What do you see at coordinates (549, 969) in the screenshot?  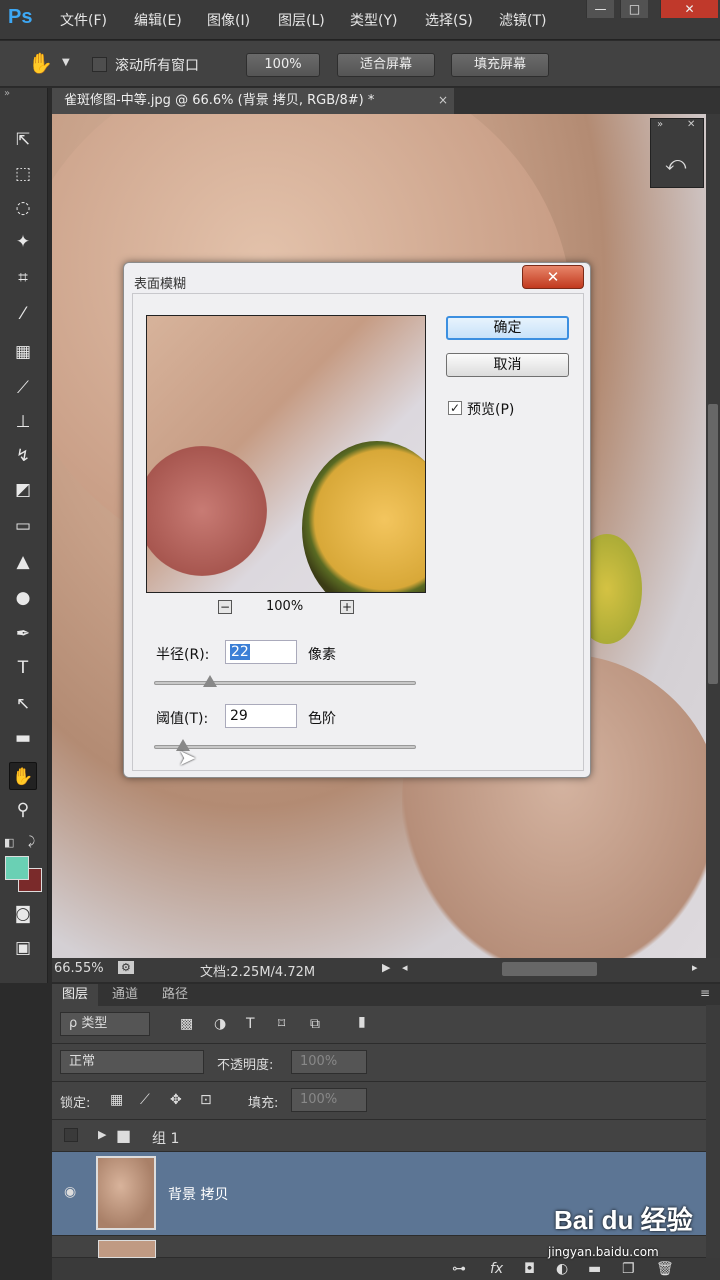 I see `horizontal-scroll-thumb` at bounding box center [549, 969].